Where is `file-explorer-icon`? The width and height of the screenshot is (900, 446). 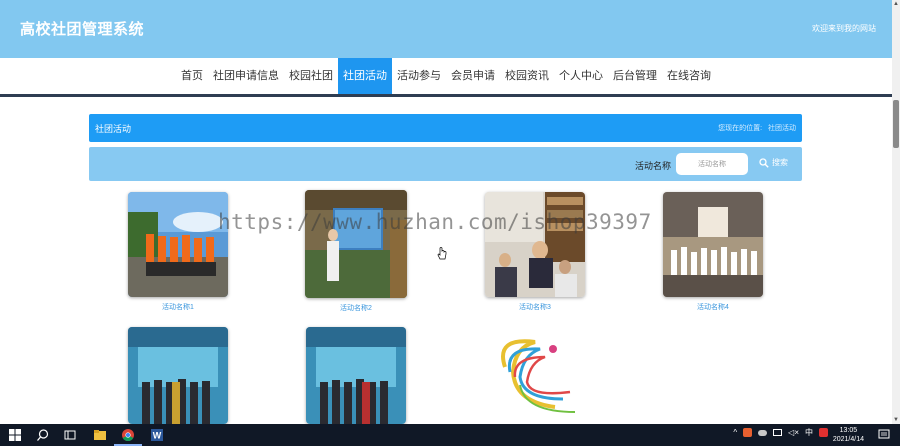 file-explorer-icon is located at coordinates (100, 435).